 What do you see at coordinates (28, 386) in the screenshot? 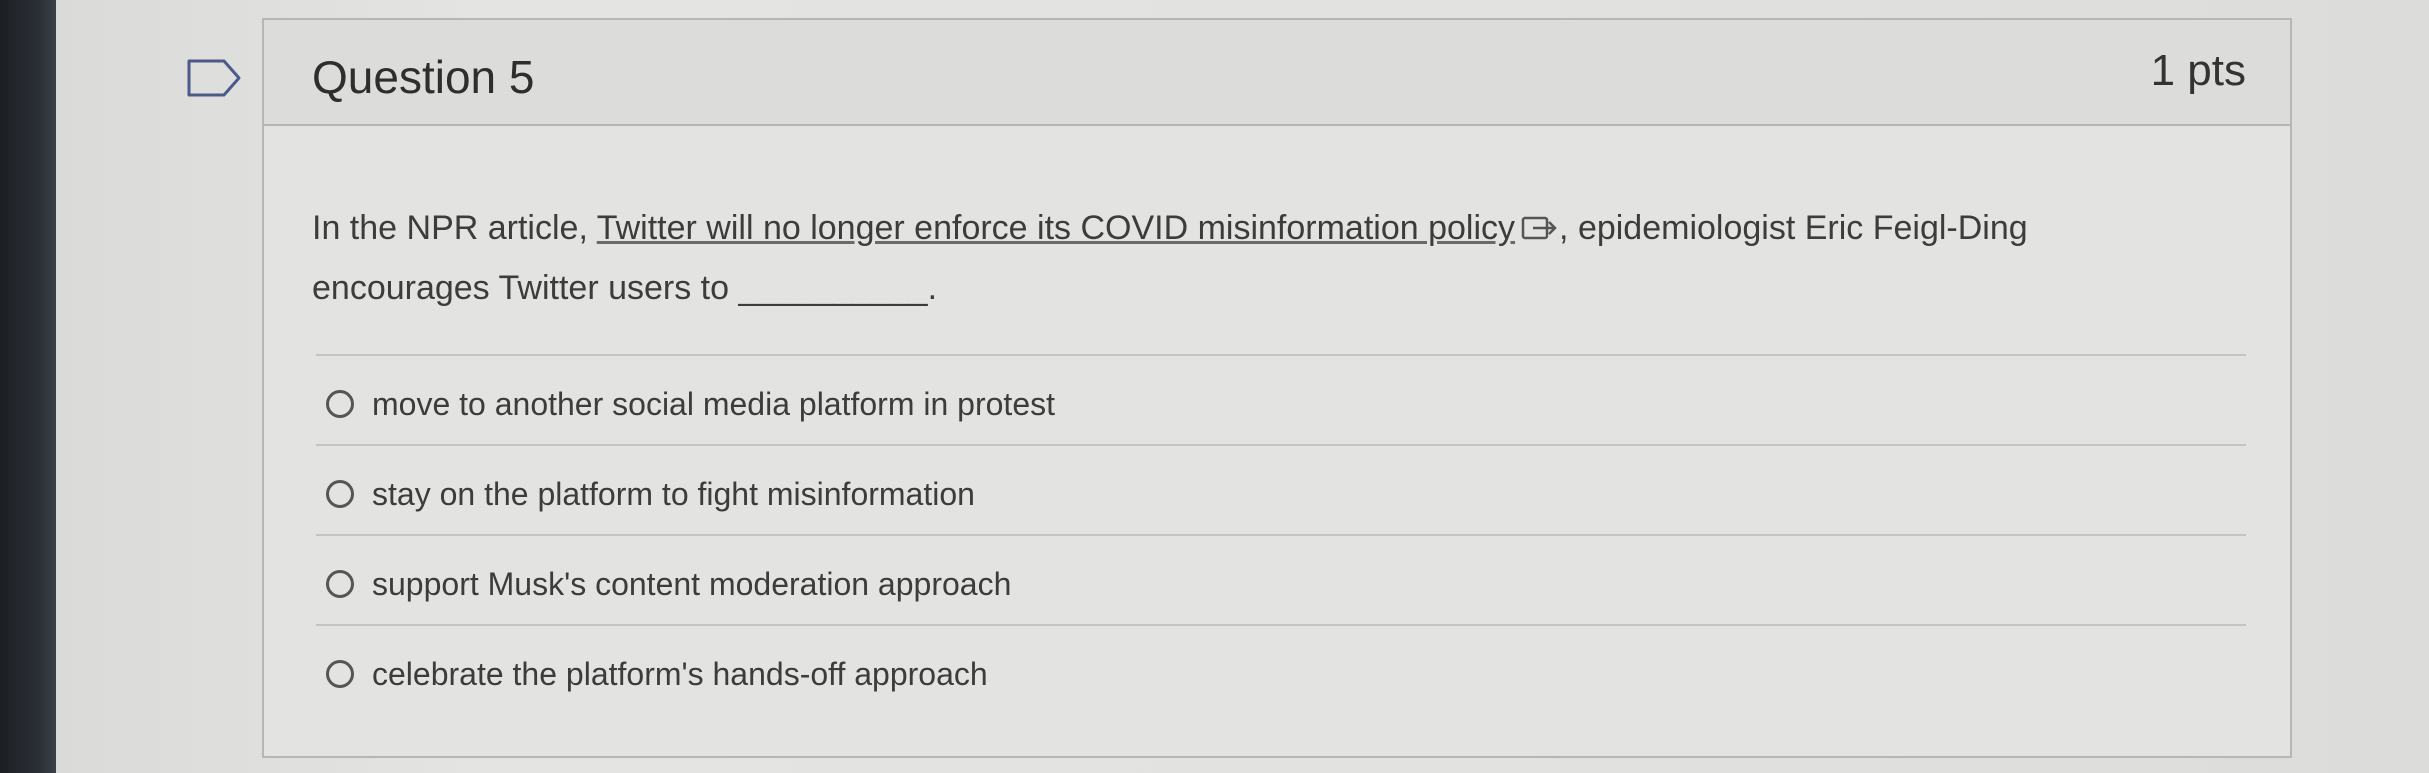
I see `screen-edge-bezel` at bounding box center [28, 386].